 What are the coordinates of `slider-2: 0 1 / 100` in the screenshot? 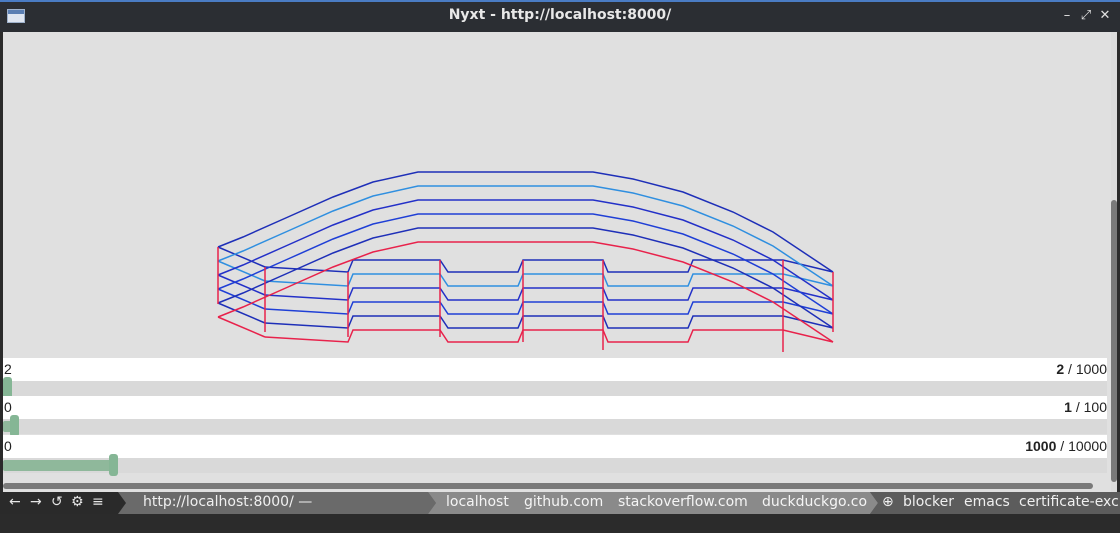 It's located at (555, 416).